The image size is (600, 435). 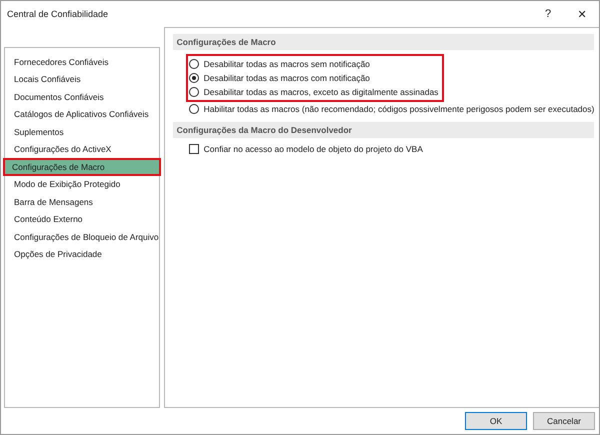 What do you see at coordinates (82, 219) in the screenshot?
I see `sidebar-item: Conteúdo Externo` at bounding box center [82, 219].